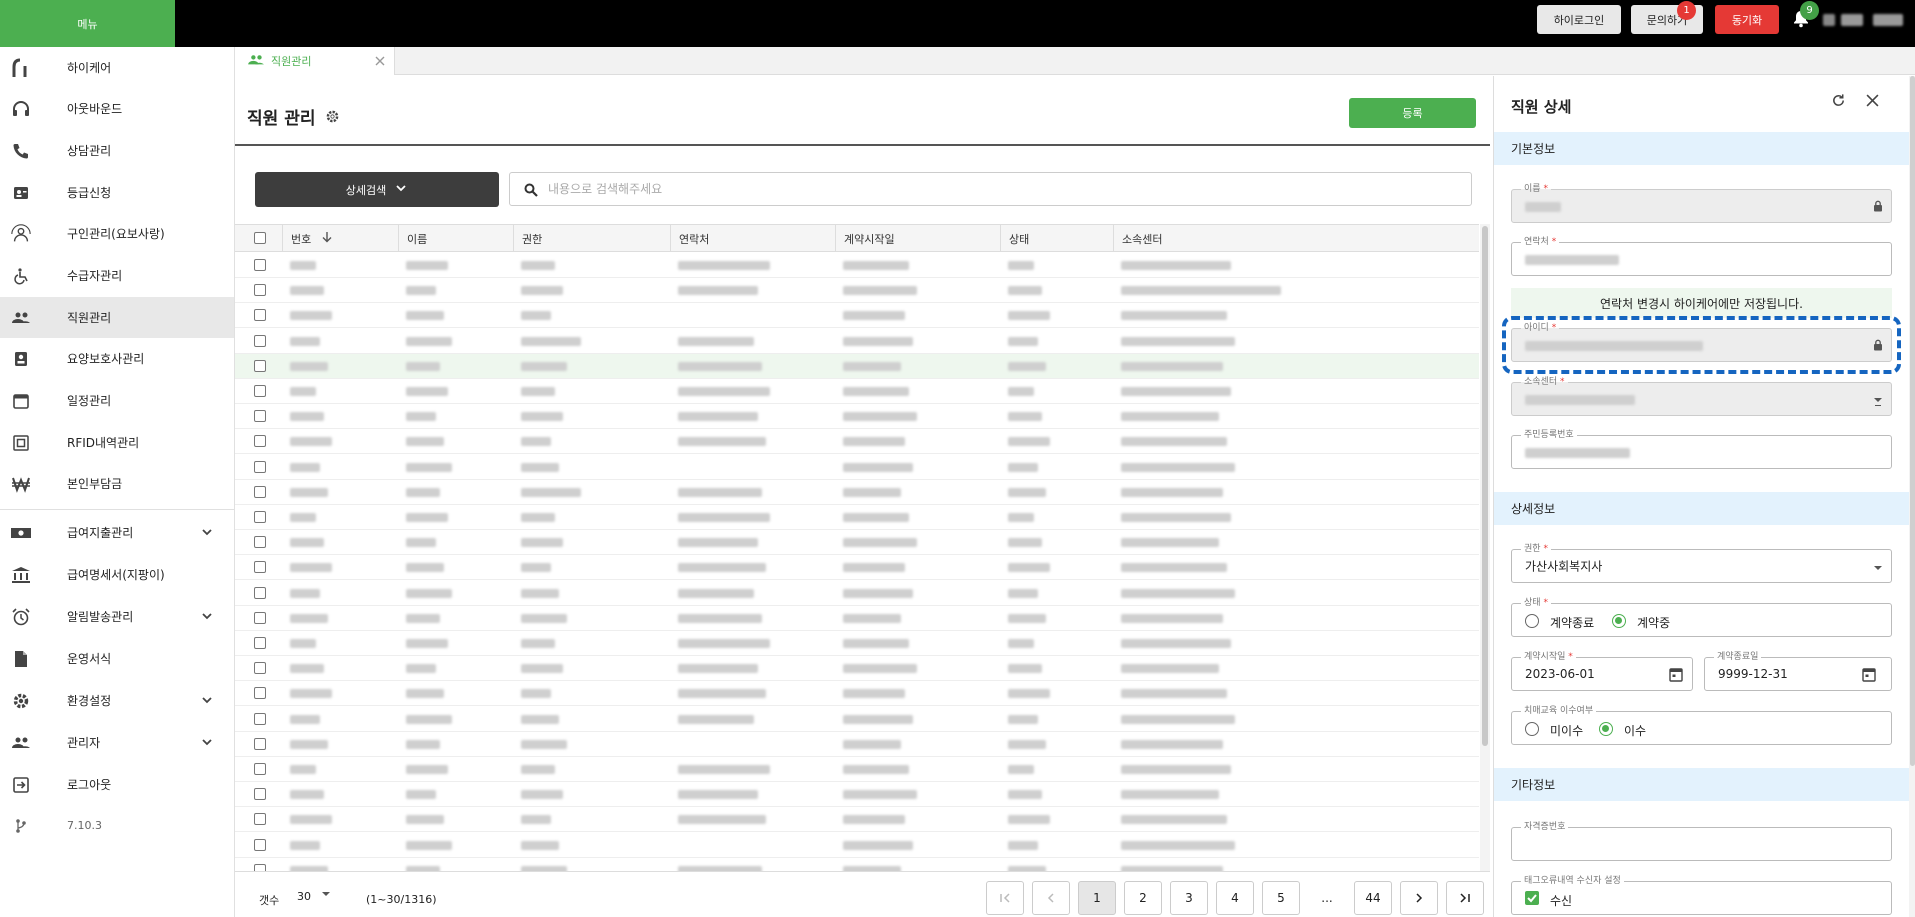 This screenshot has width=1915, height=917. I want to click on panel-scrollbar, so click(1912, 496).